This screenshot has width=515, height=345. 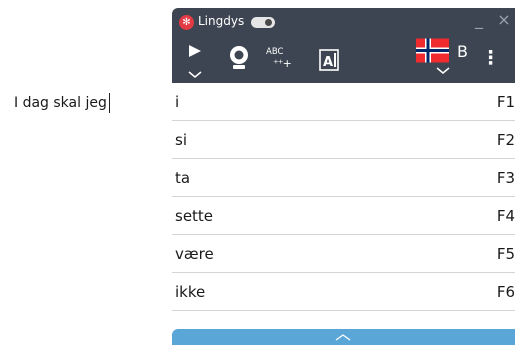 What do you see at coordinates (432, 50) in the screenshot?
I see `norway-flag-icon` at bounding box center [432, 50].